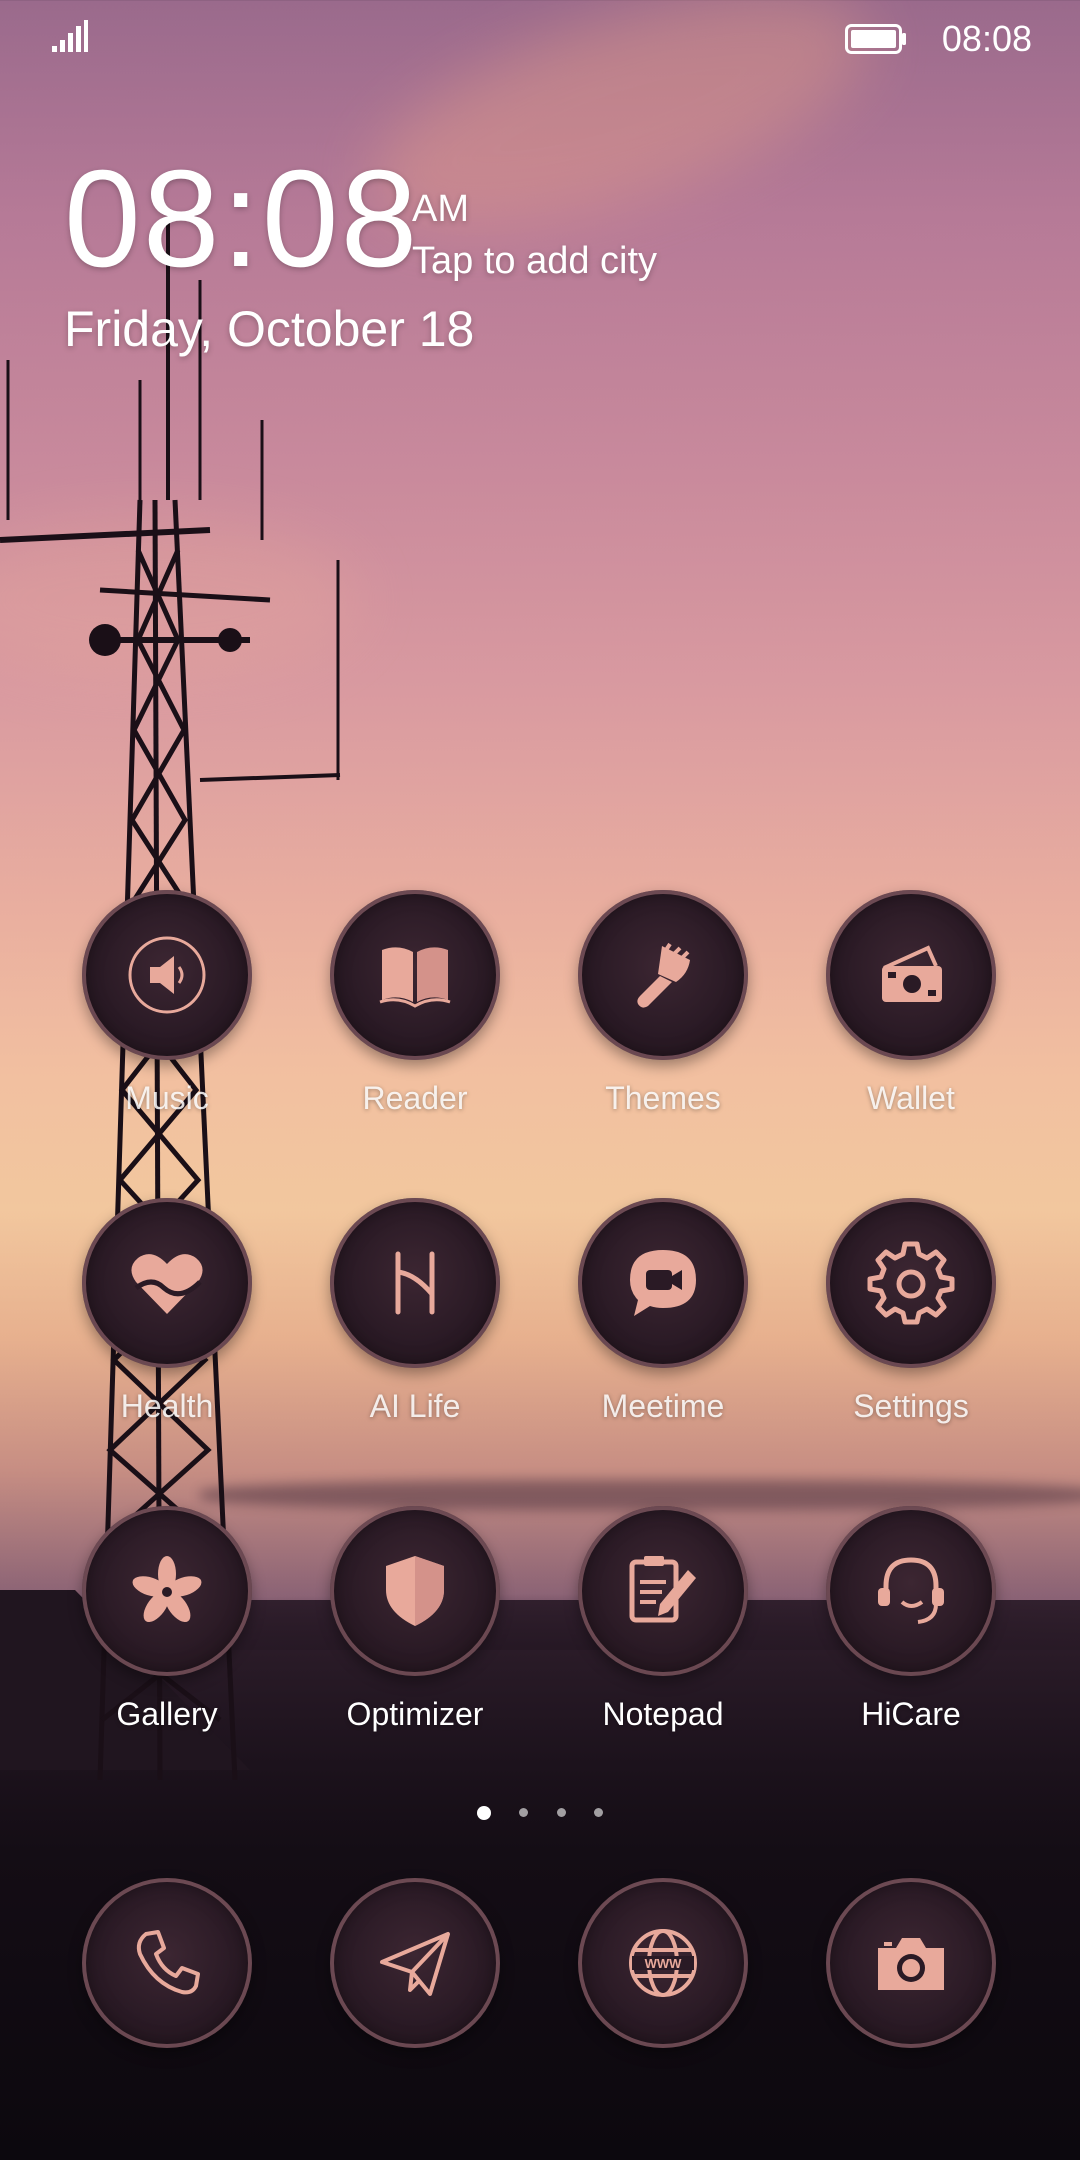  I want to click on book-icon, so click(415, 977).